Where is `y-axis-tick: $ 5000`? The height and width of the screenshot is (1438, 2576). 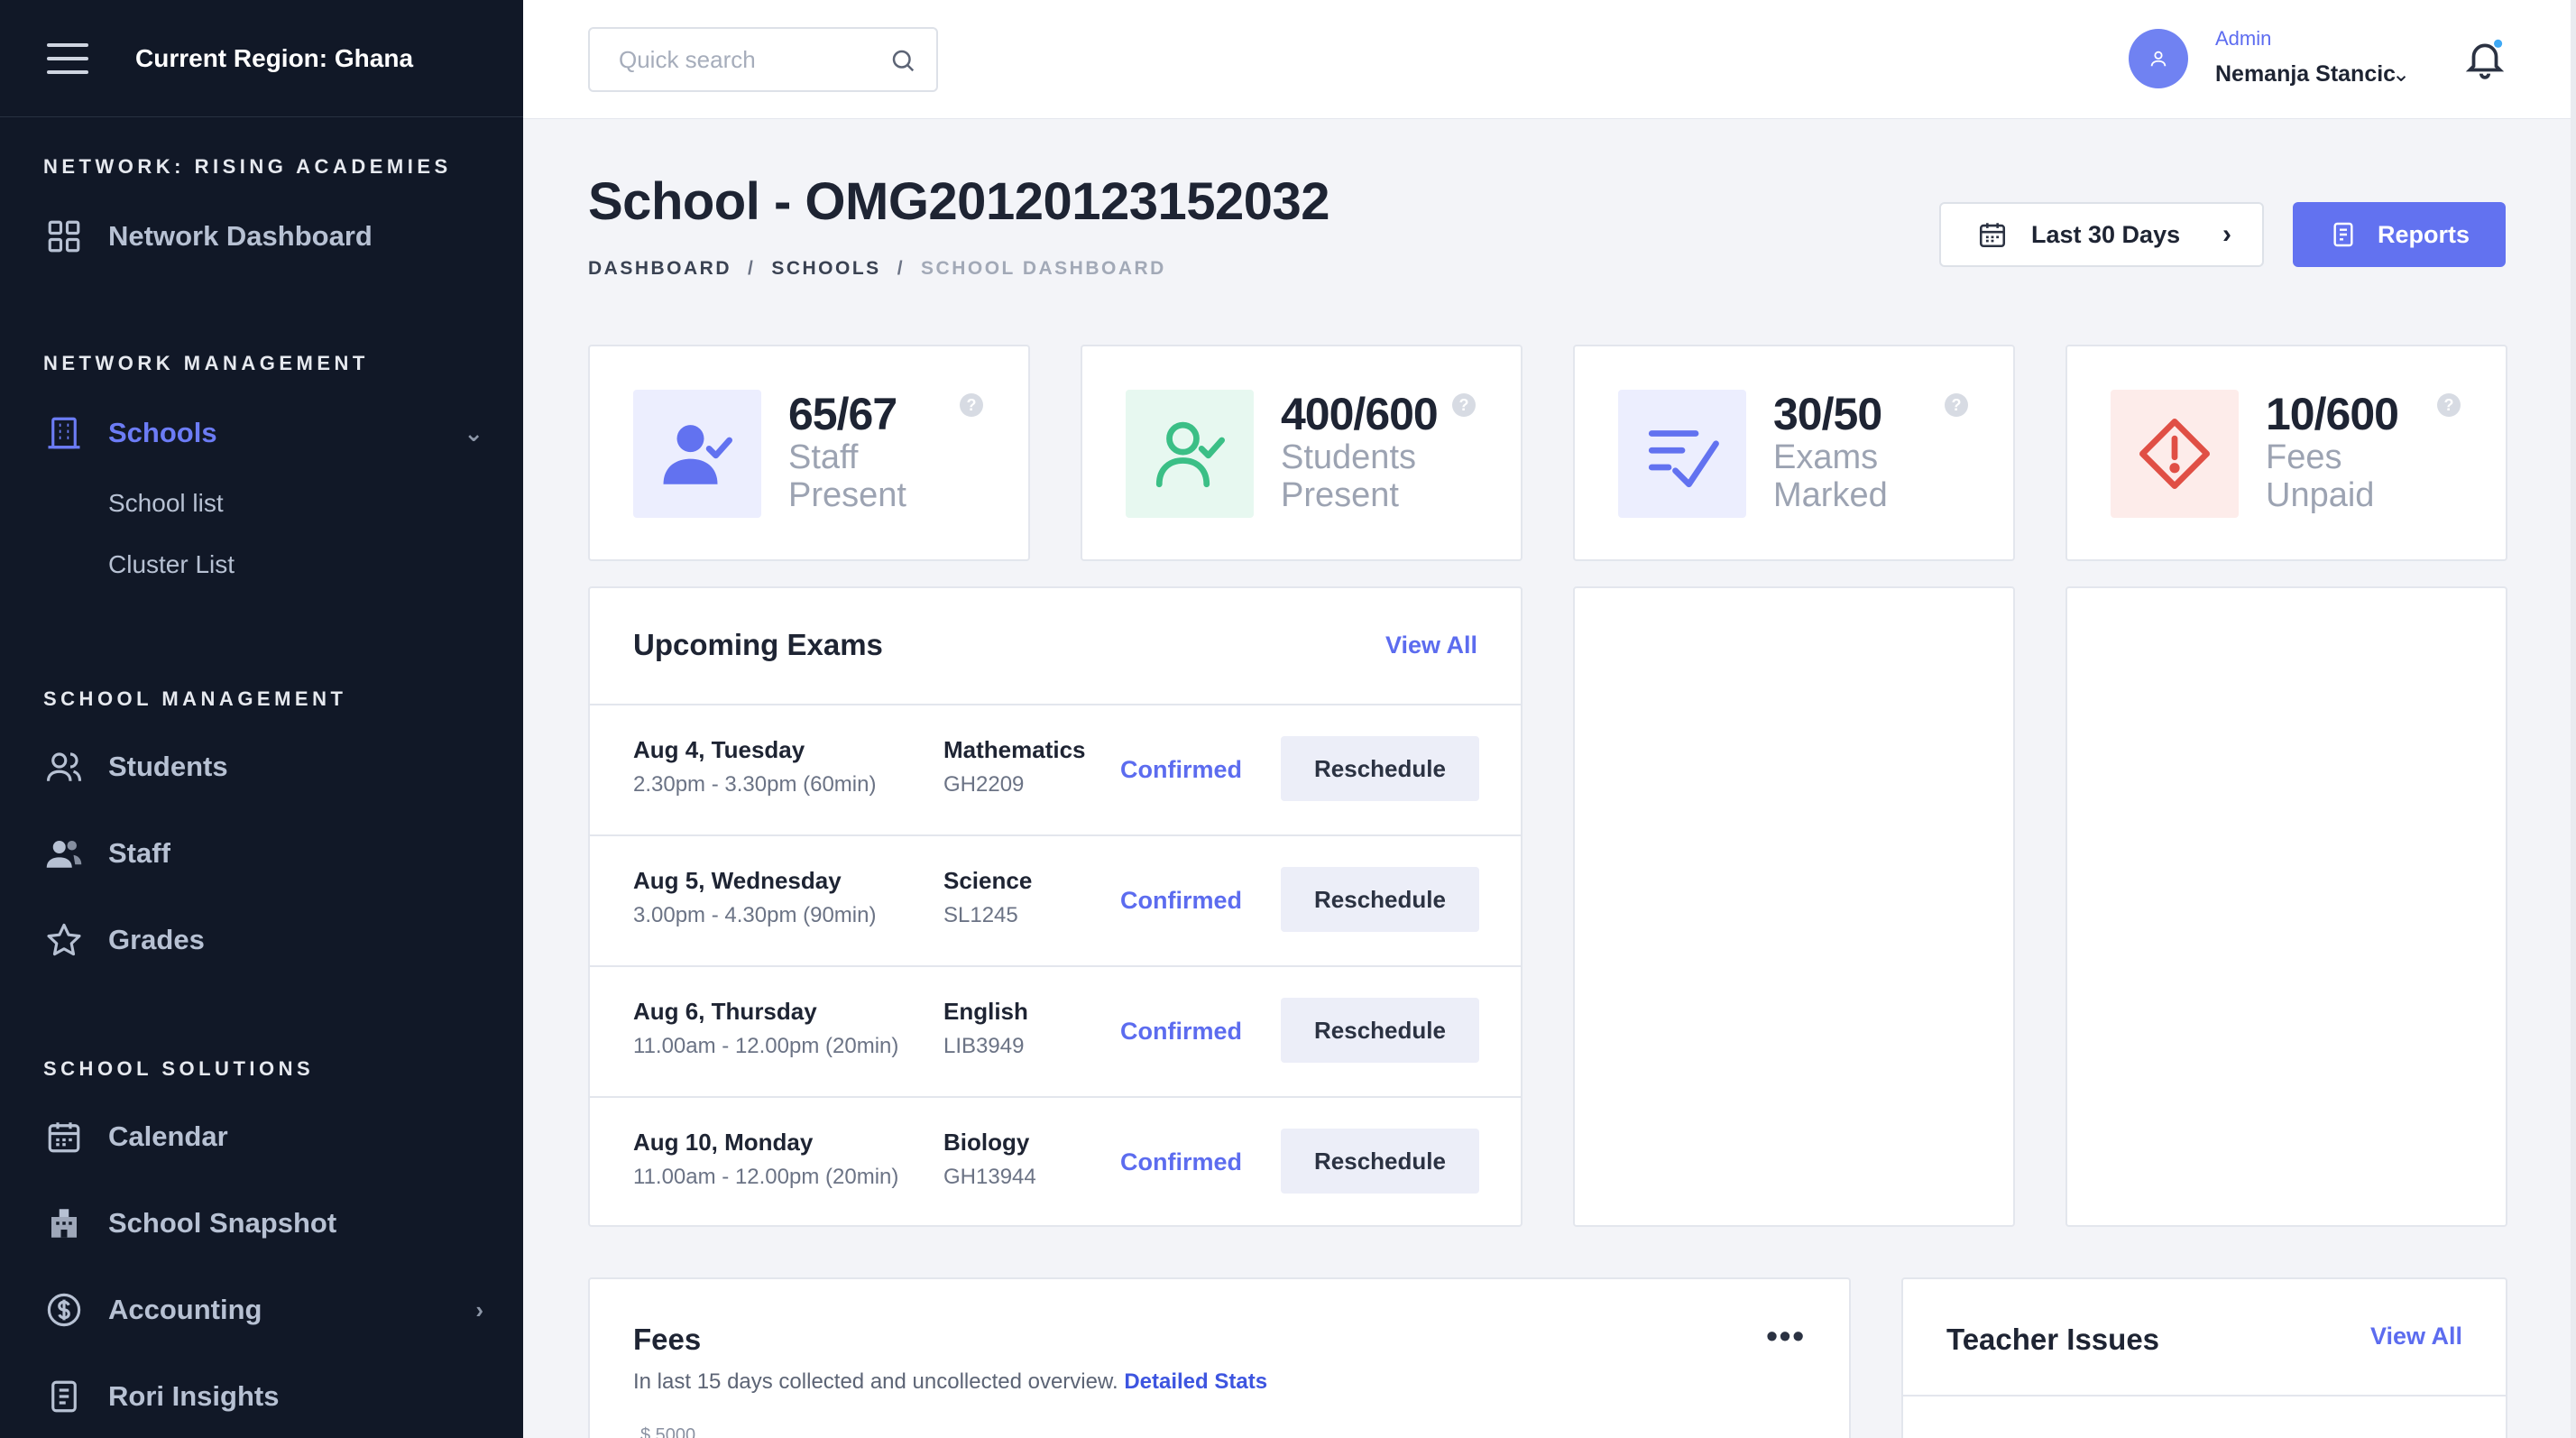
y-axis-tick: $ 5000 is located at coordinates (668, 1431).